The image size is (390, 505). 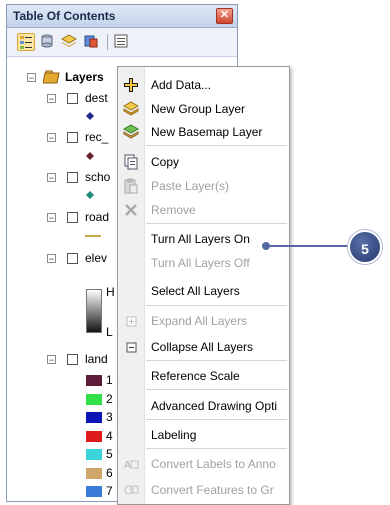 What do you see at coordinates (312, 246) in the screenshot?
I see `callout-leader-line` at bounding box center [312, 246].